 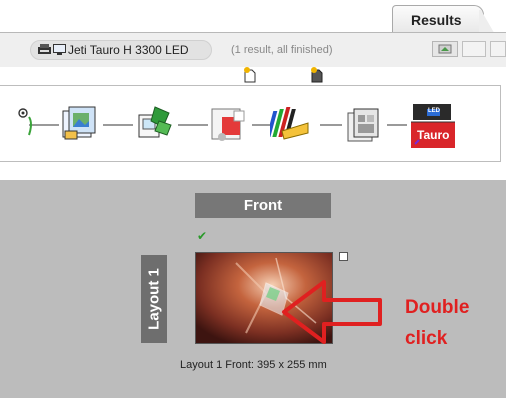 I want to click on layout-pages-icon, so click(x=364, y=125).